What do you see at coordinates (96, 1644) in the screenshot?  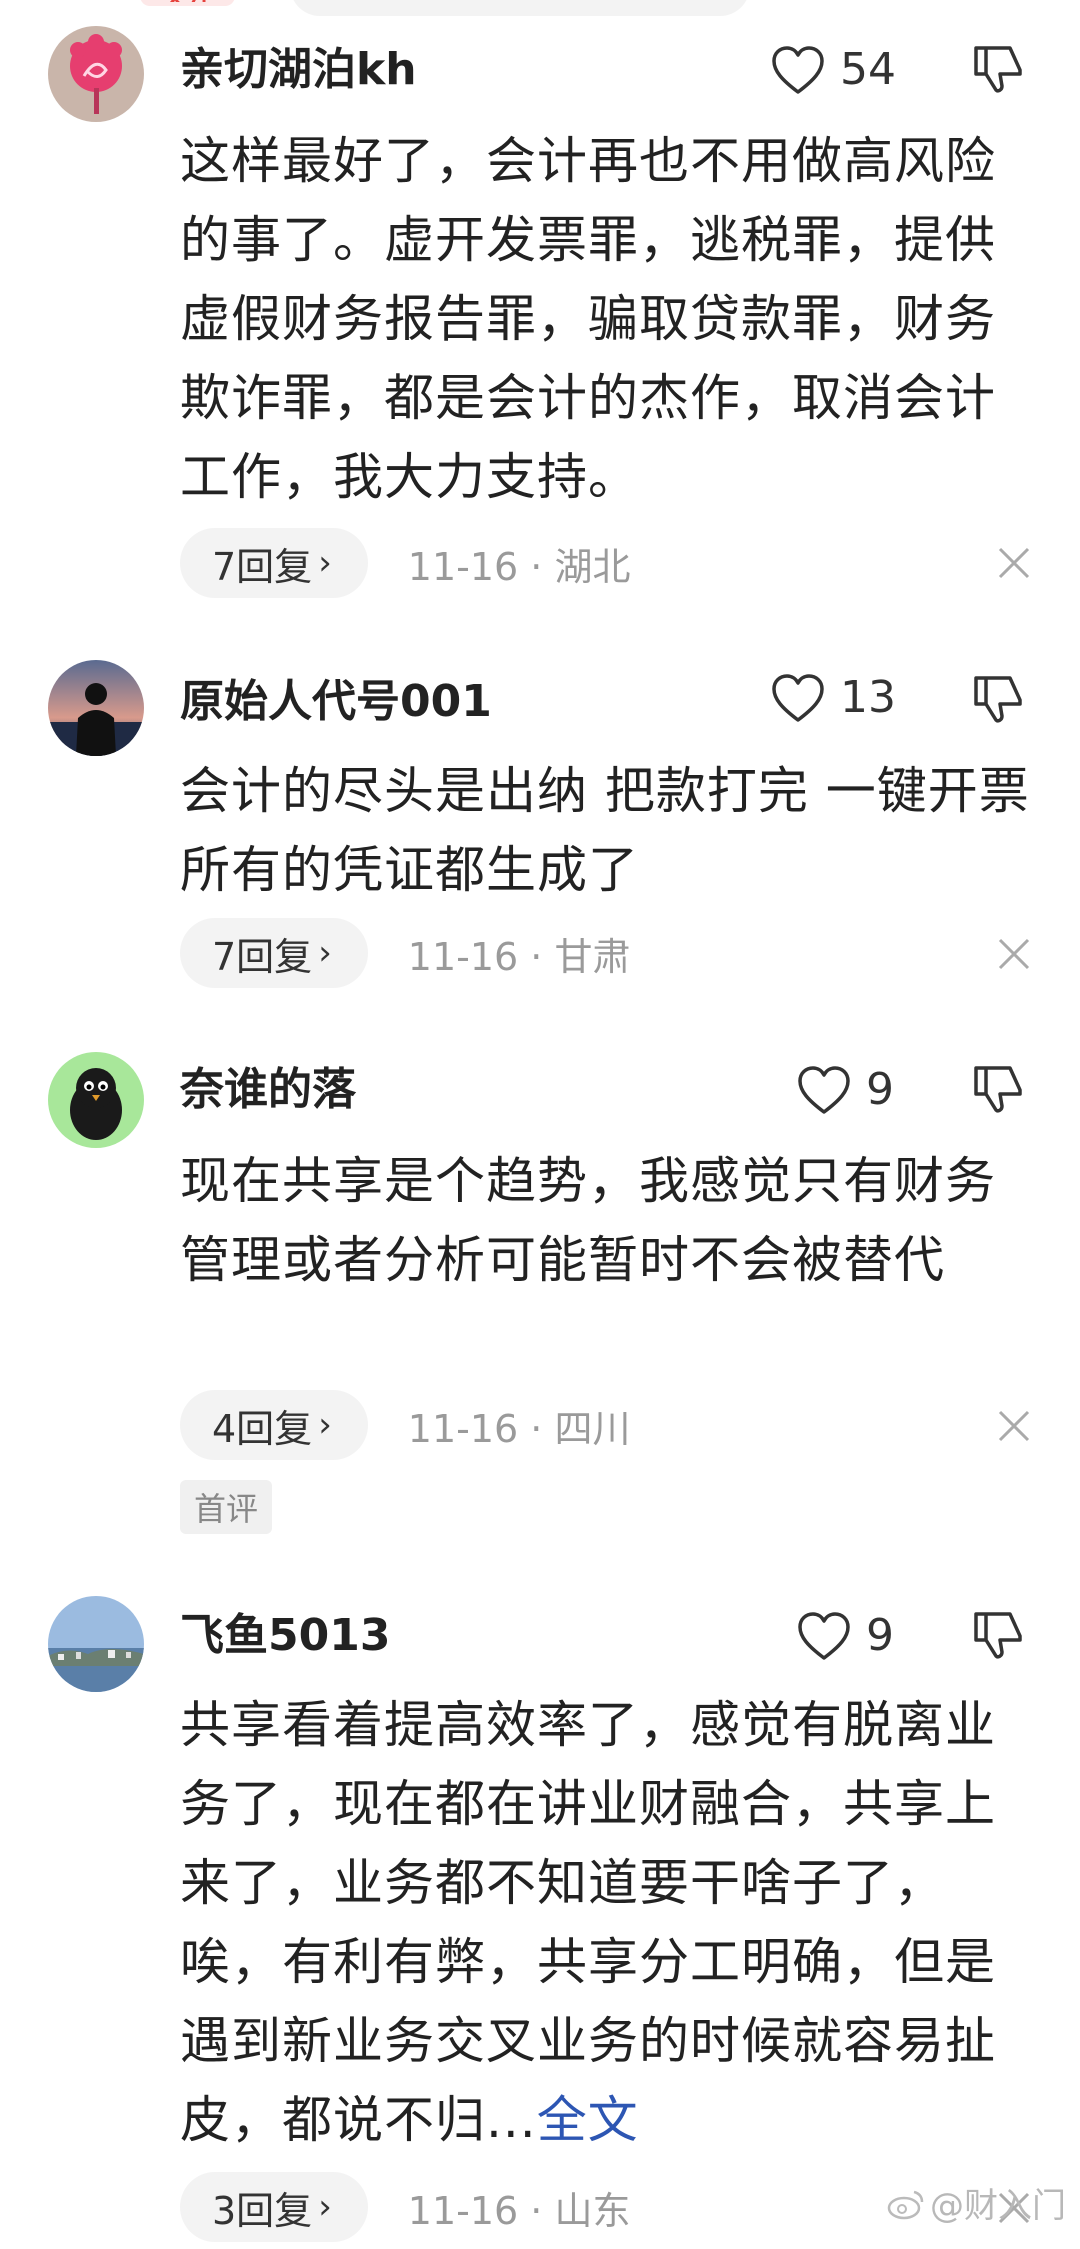 I see `seaside-landscape-avatar` at bounding box center [96, 1644].